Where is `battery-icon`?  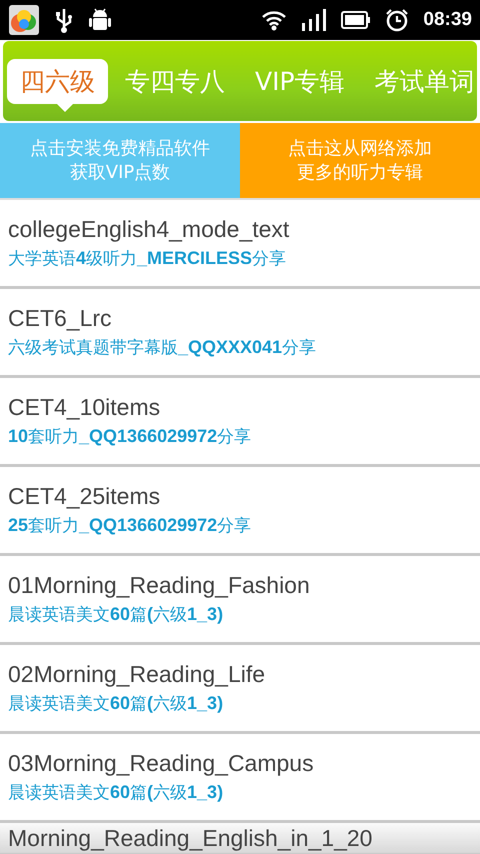 battery-icon is located at coordinates (356, 20).